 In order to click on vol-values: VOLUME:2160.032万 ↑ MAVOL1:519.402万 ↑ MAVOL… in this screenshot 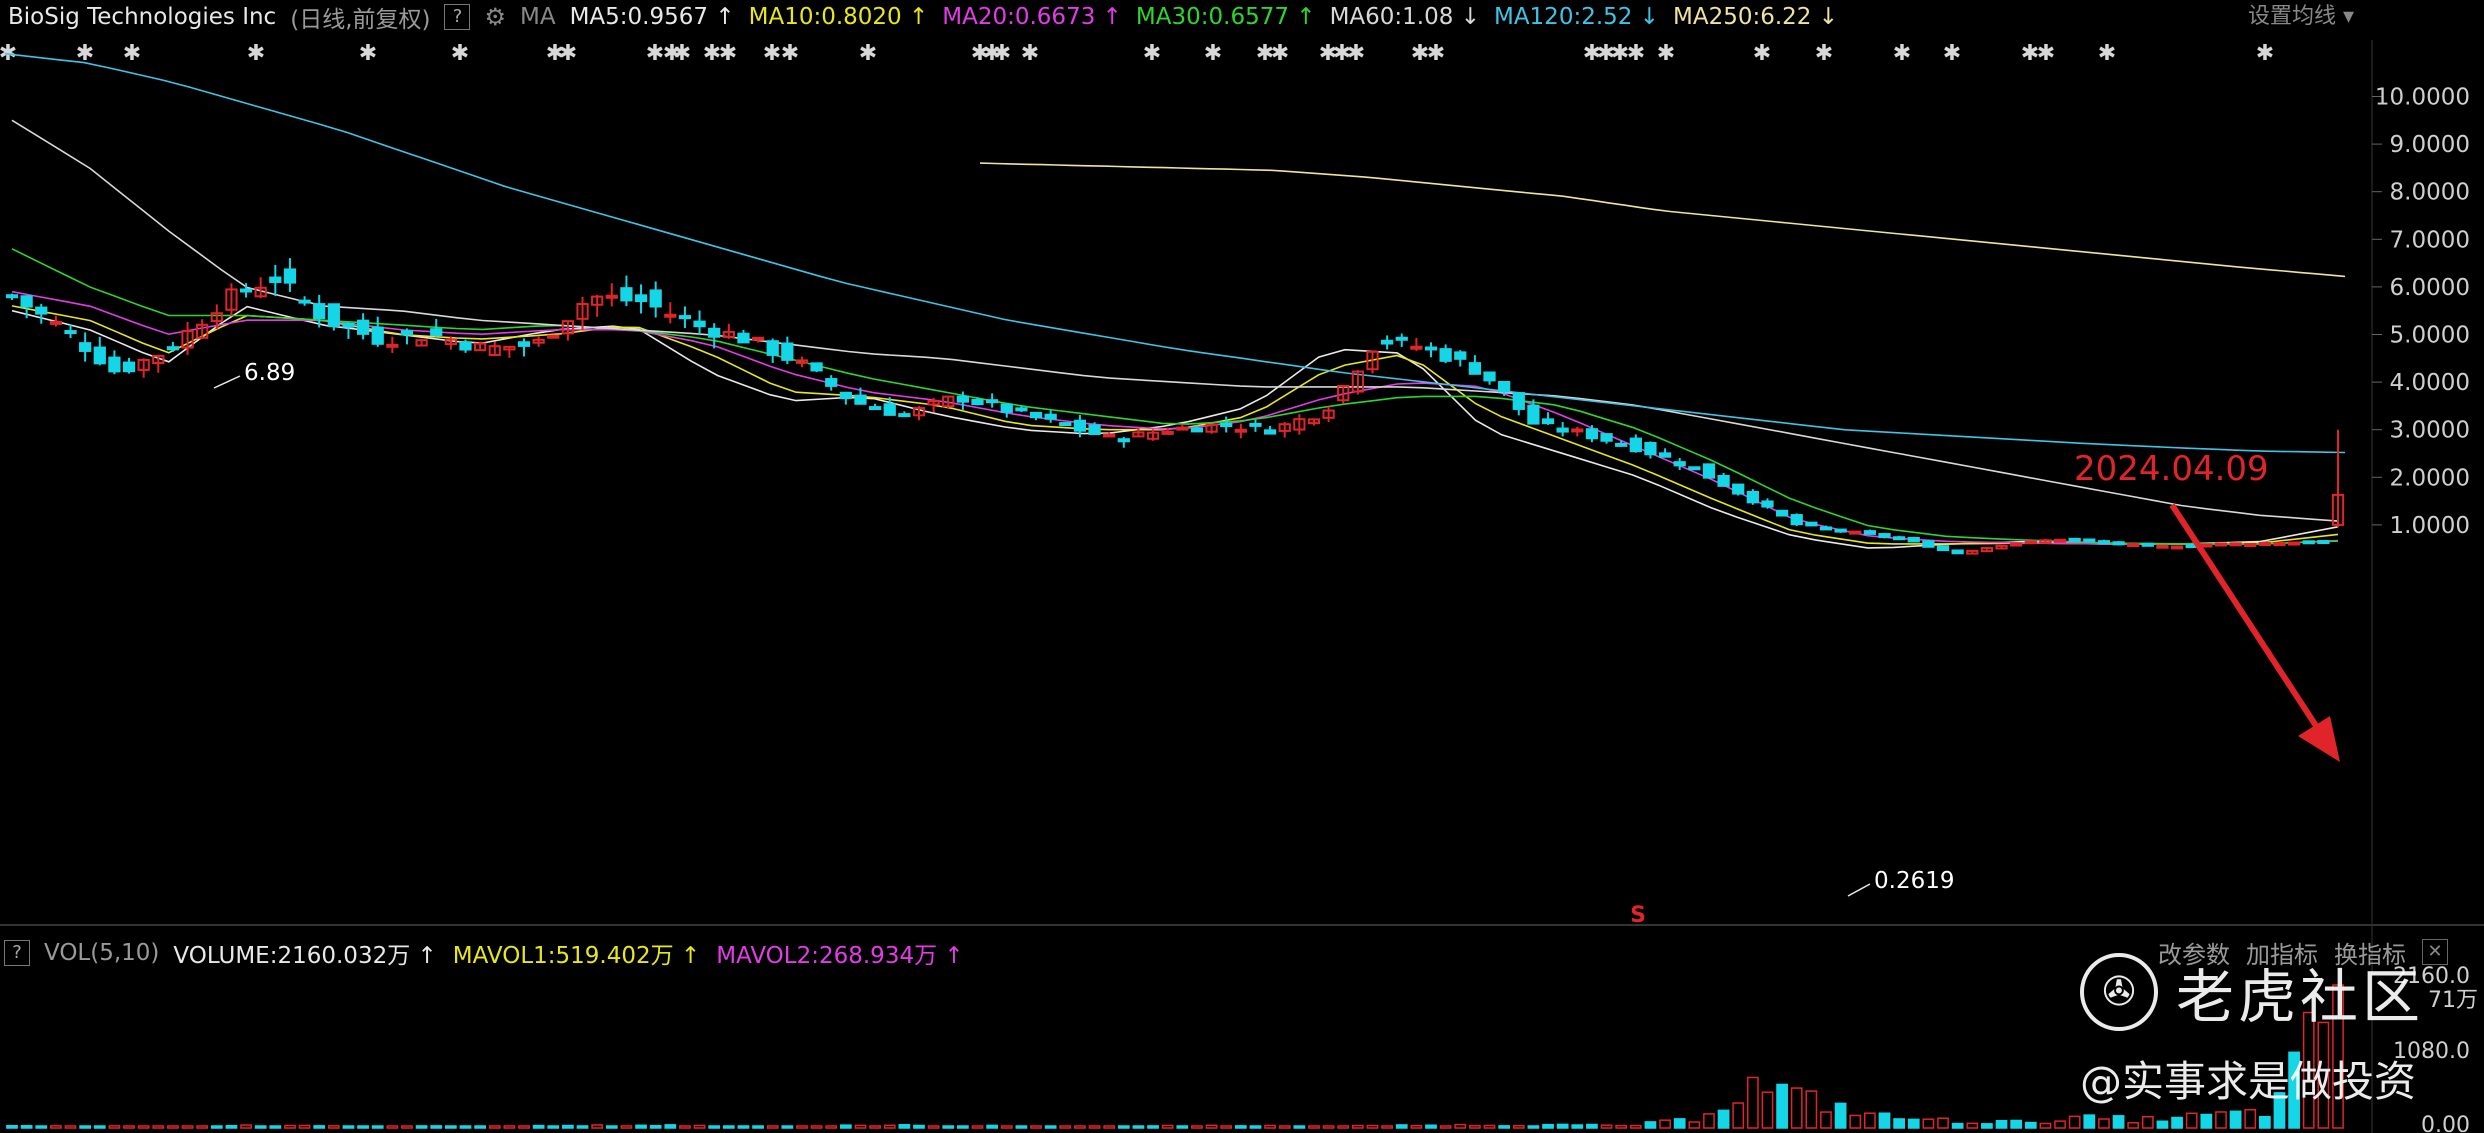, I will do `click(576, 953)`.